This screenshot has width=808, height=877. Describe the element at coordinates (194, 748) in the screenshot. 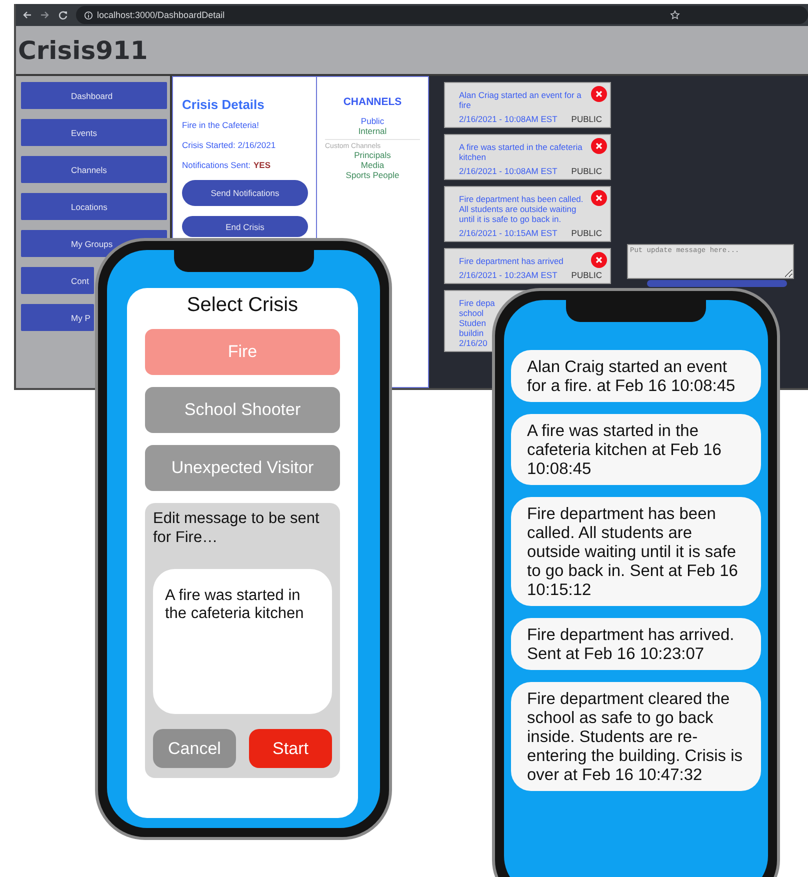

I see `cancel-button: Cancel` at that location.